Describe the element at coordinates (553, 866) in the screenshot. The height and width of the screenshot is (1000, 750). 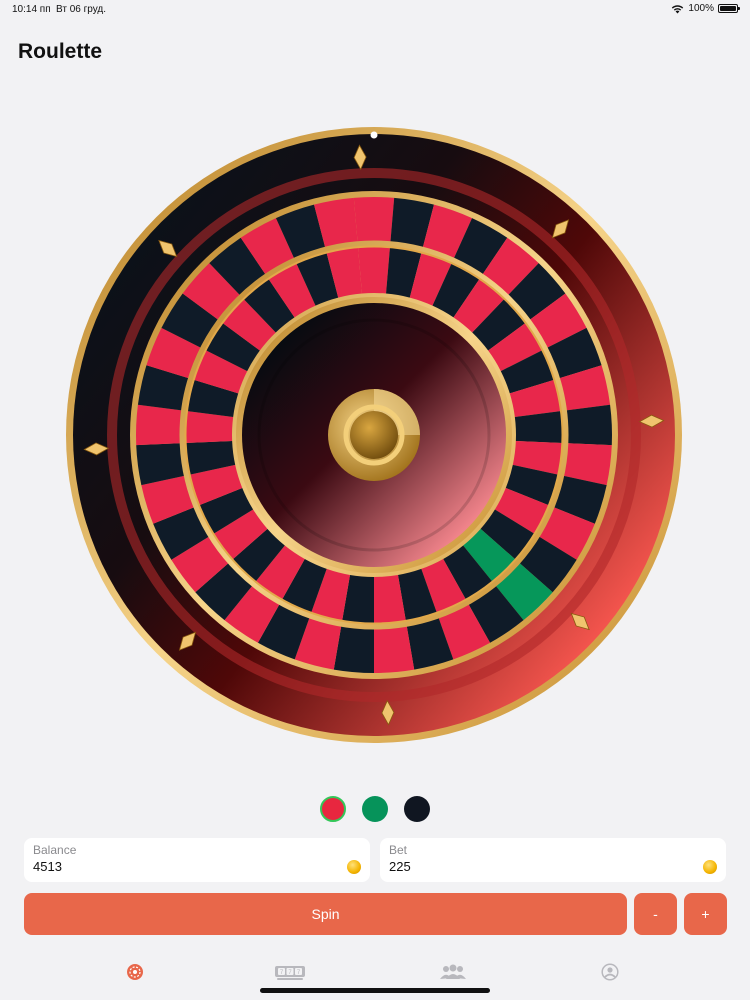
I see `bet-value: 225` at that location.